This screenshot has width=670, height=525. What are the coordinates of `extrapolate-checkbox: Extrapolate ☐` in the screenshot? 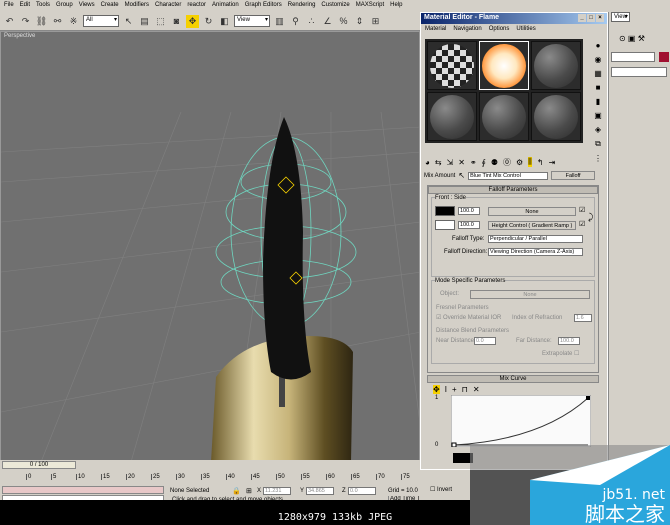 It's located at (560, 353).